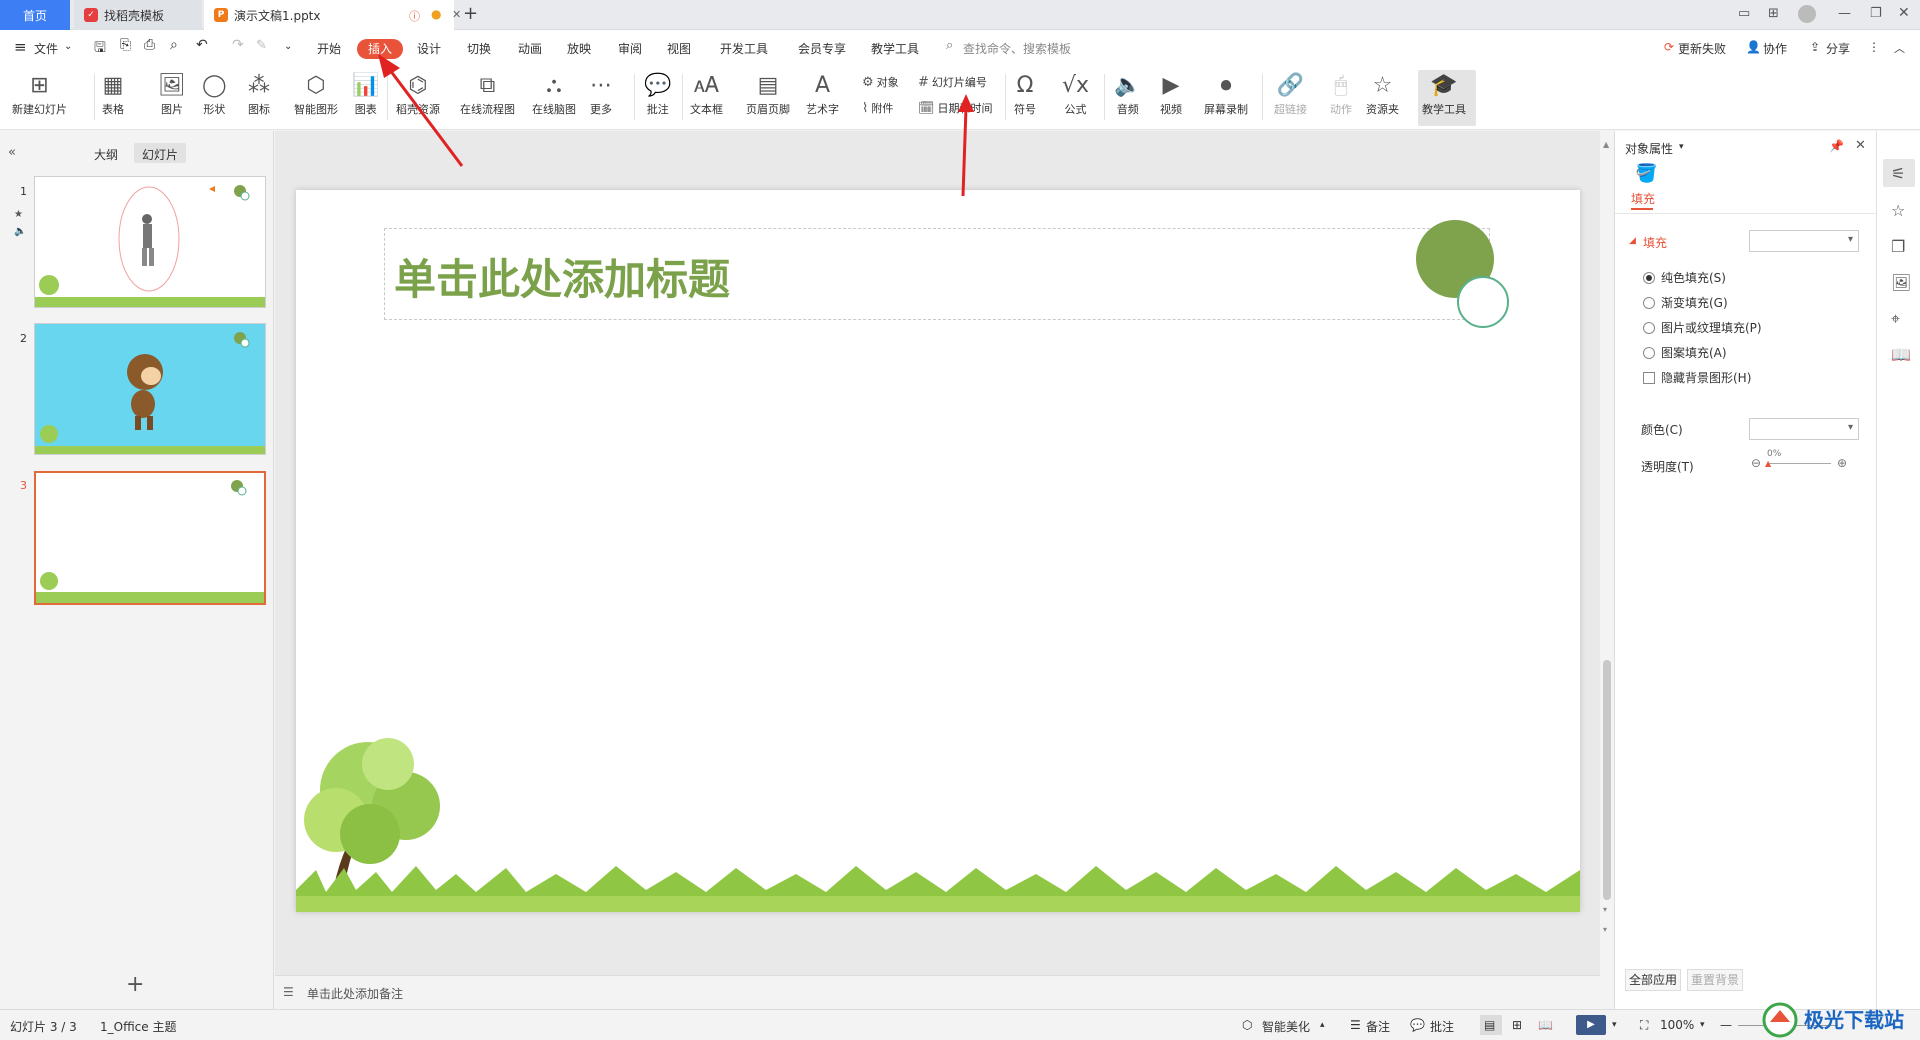 This screenshot has width=1920, height=1040. Describe the element at coordinates (1775, 48) in the screenshot. I see `collab-button: 协作` at that location.